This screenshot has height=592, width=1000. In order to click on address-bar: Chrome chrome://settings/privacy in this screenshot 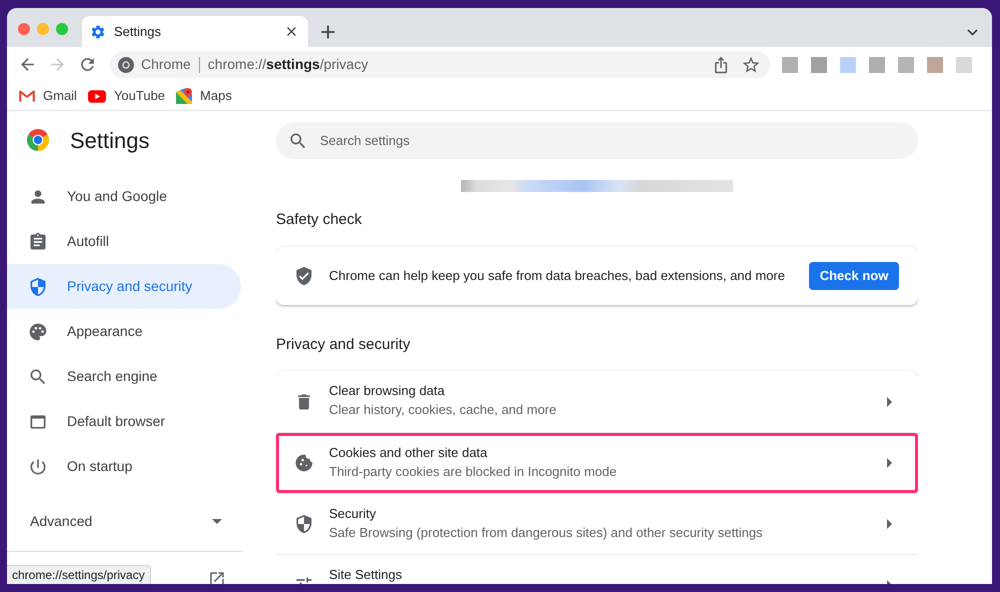, I will do `click(440, 64)`.